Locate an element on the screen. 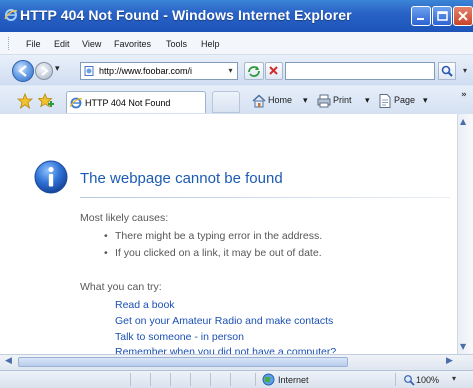 The image size is (473, 388). globe-icon is located at coordinates (268, 379).